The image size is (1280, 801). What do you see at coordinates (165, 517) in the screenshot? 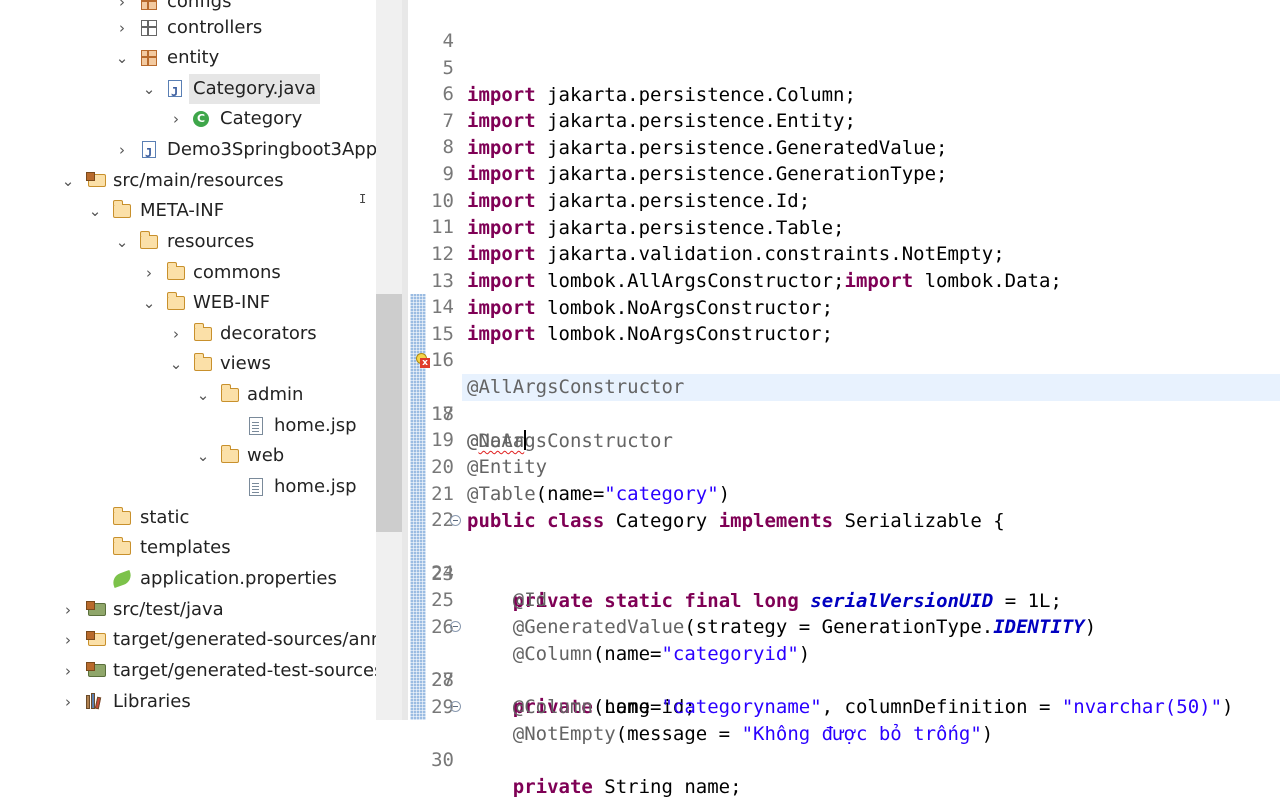
I see `tree-item-label: static` at bounding box center [165, 517].